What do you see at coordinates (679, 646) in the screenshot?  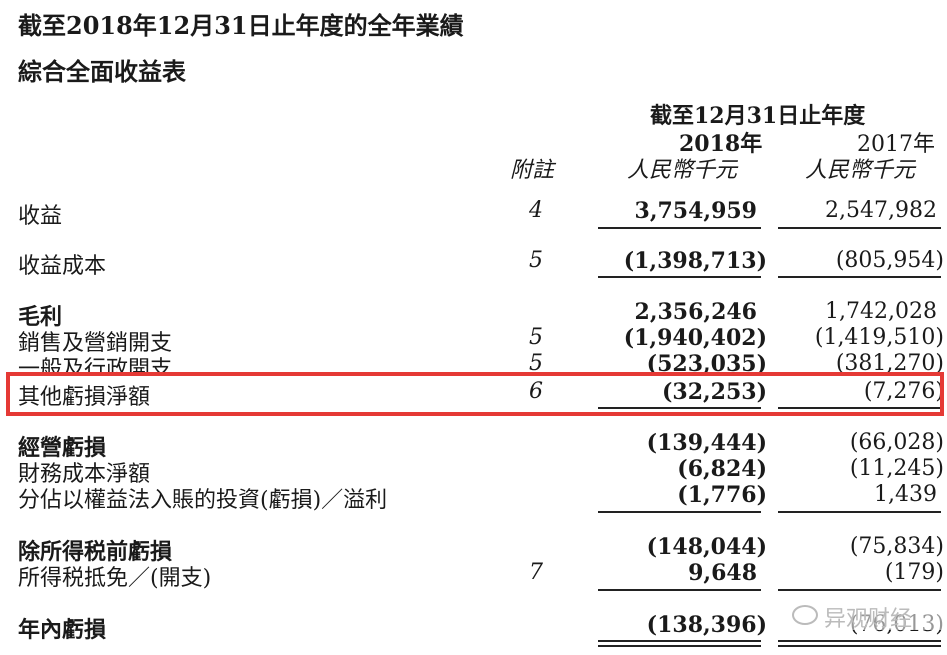 I see `double-underline-2018-bottom` at bounding box center [679, 646].